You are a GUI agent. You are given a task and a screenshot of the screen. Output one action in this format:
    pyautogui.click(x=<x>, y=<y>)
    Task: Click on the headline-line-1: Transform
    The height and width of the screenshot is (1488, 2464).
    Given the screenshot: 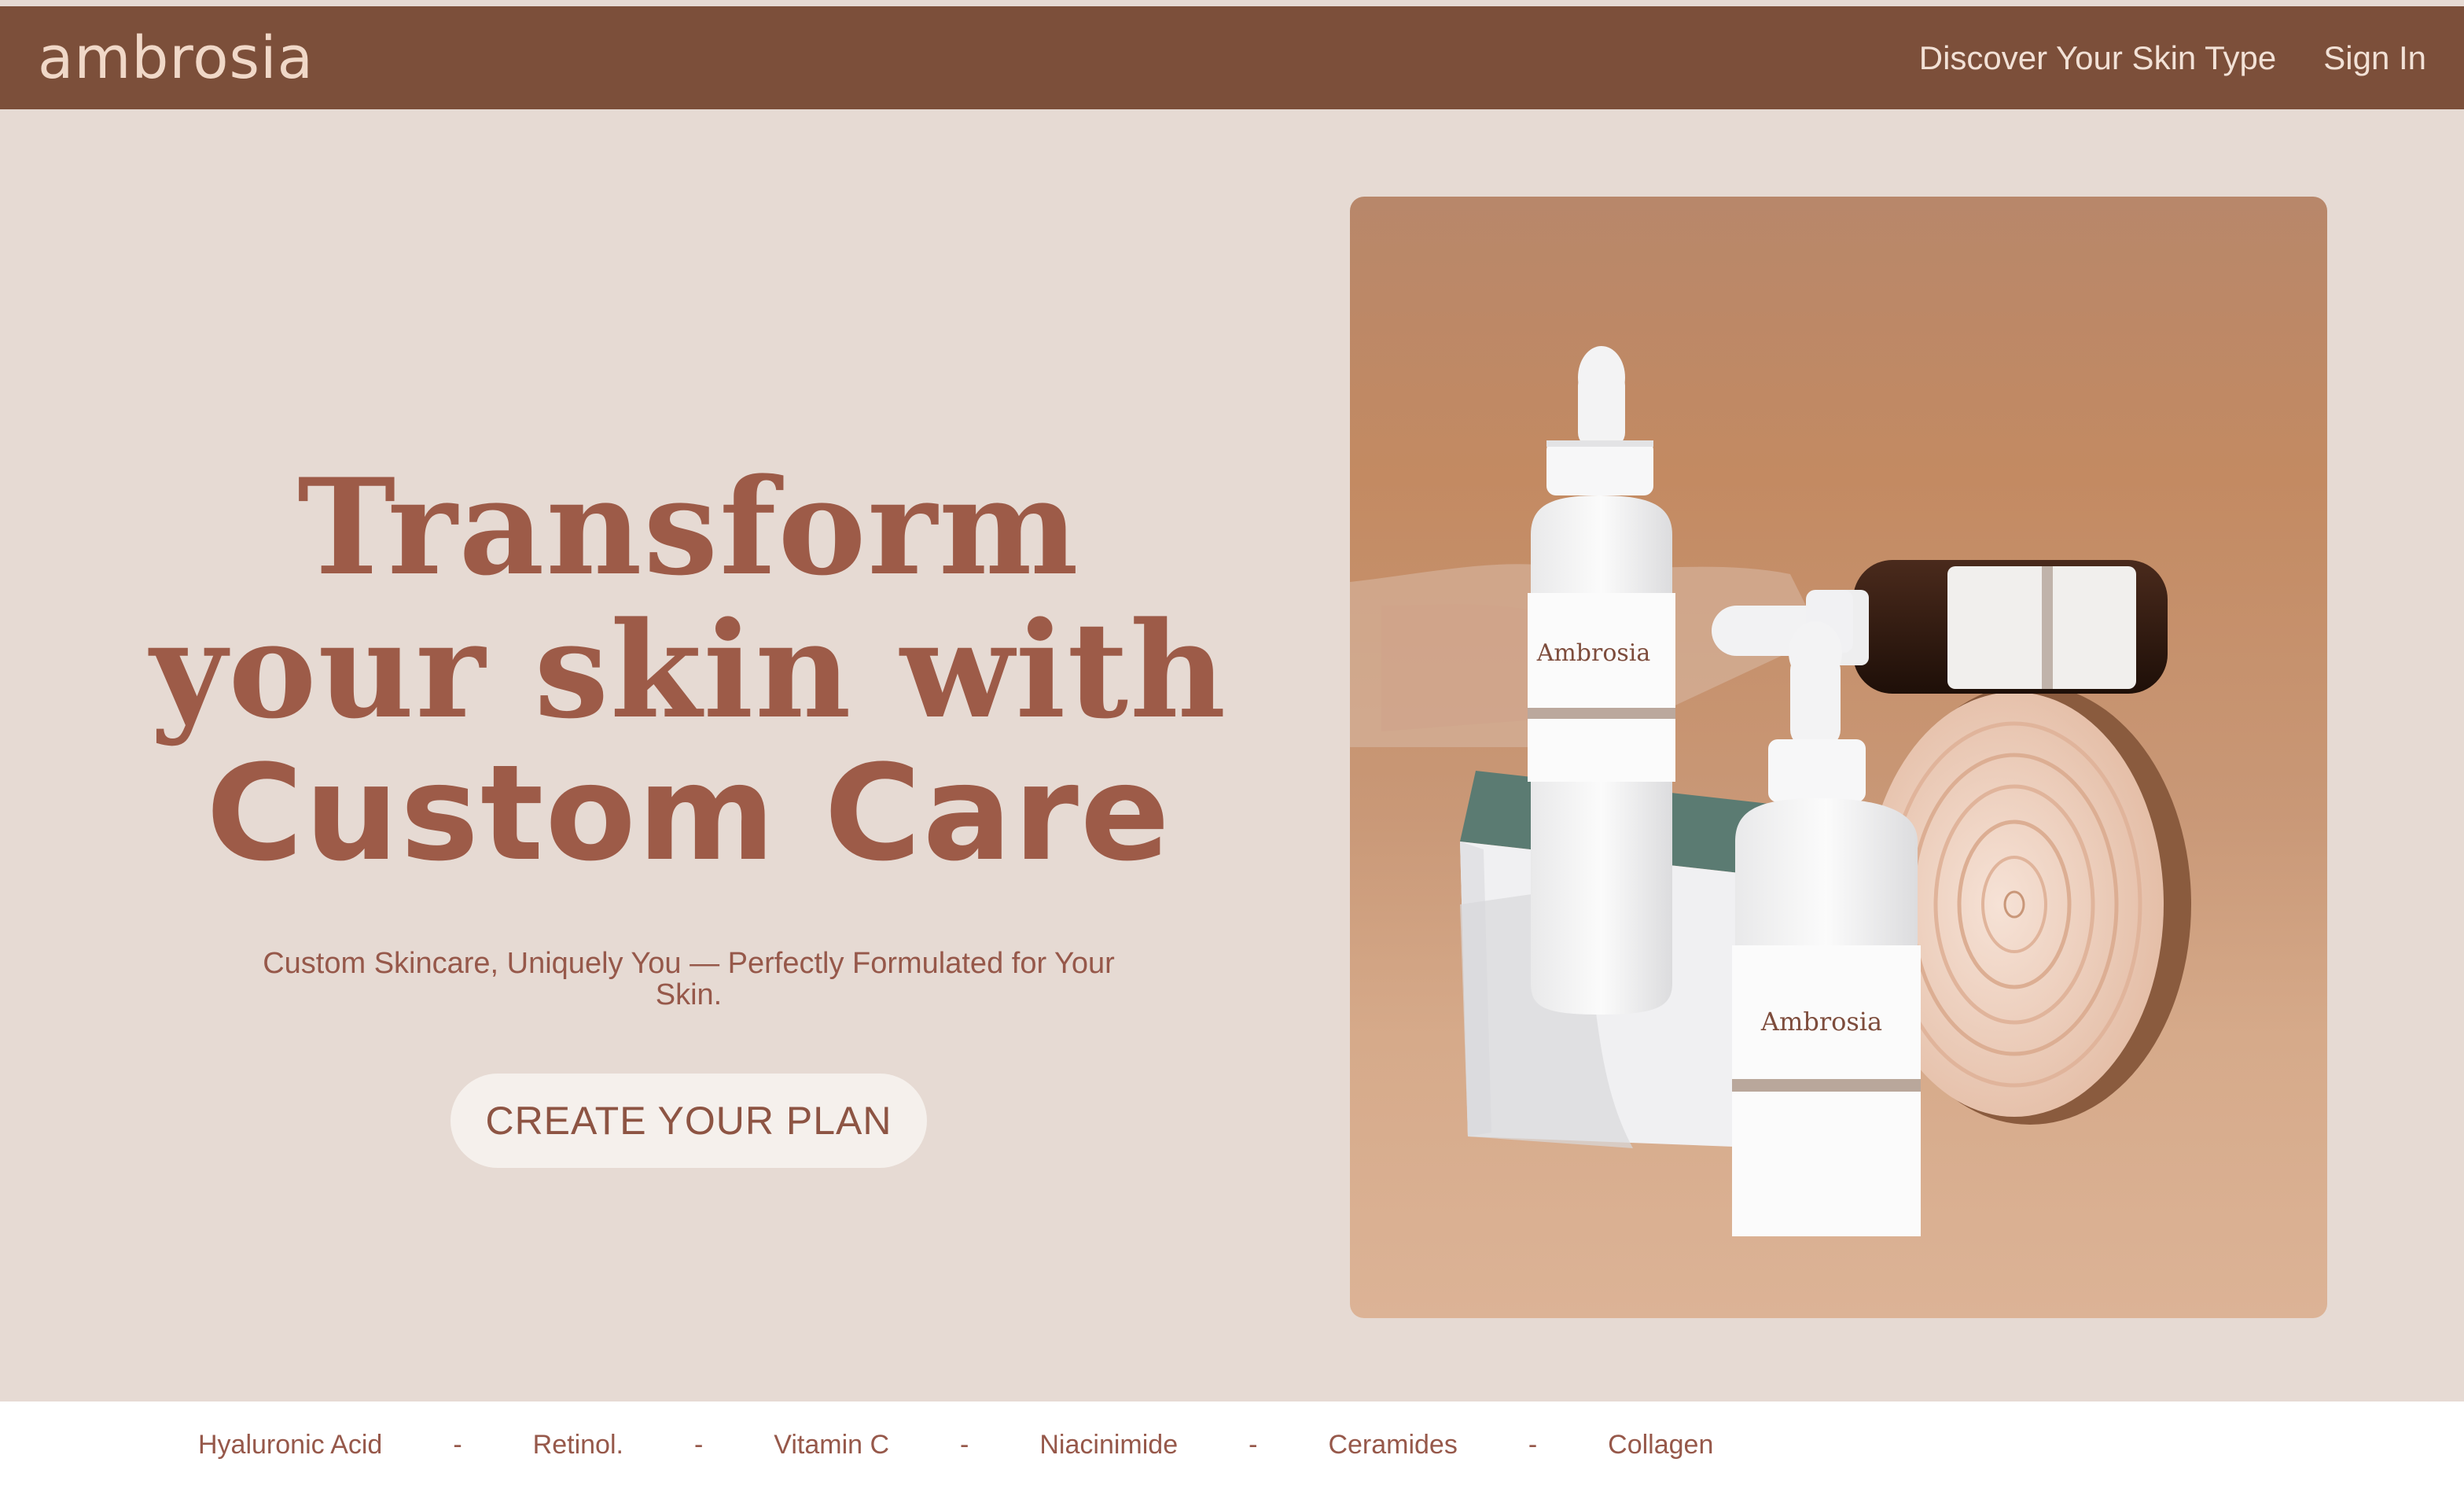 What is the action you would take?
    pyautogui.click(x=688, y=527)
    